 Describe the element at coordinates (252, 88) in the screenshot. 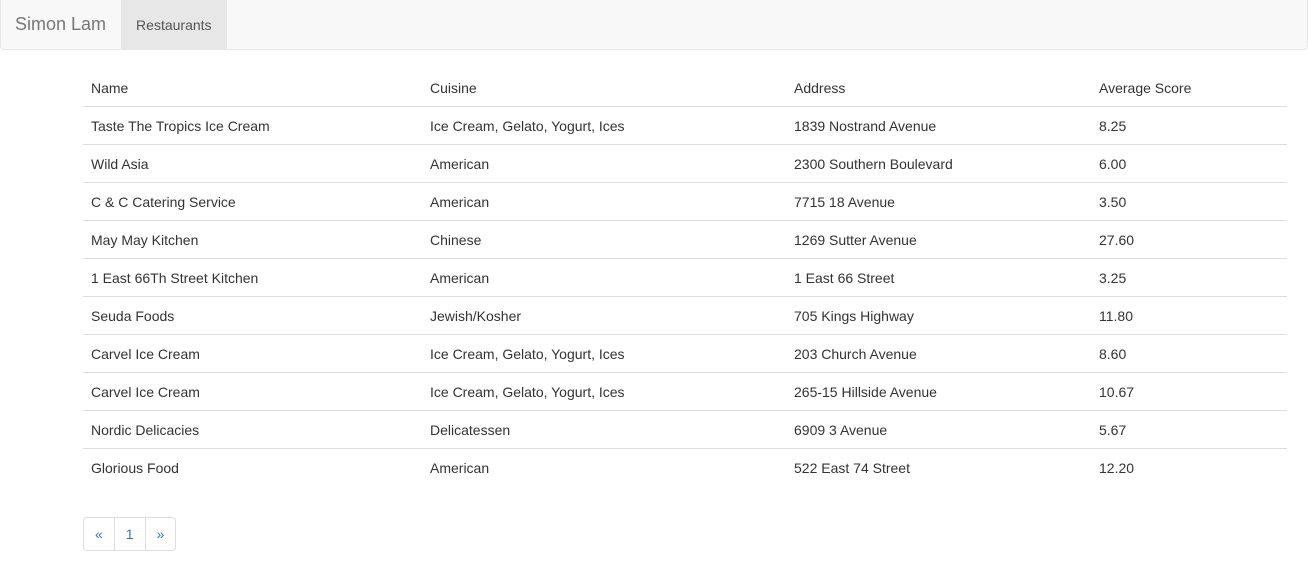

I see `column-header-name: Name` at that location.